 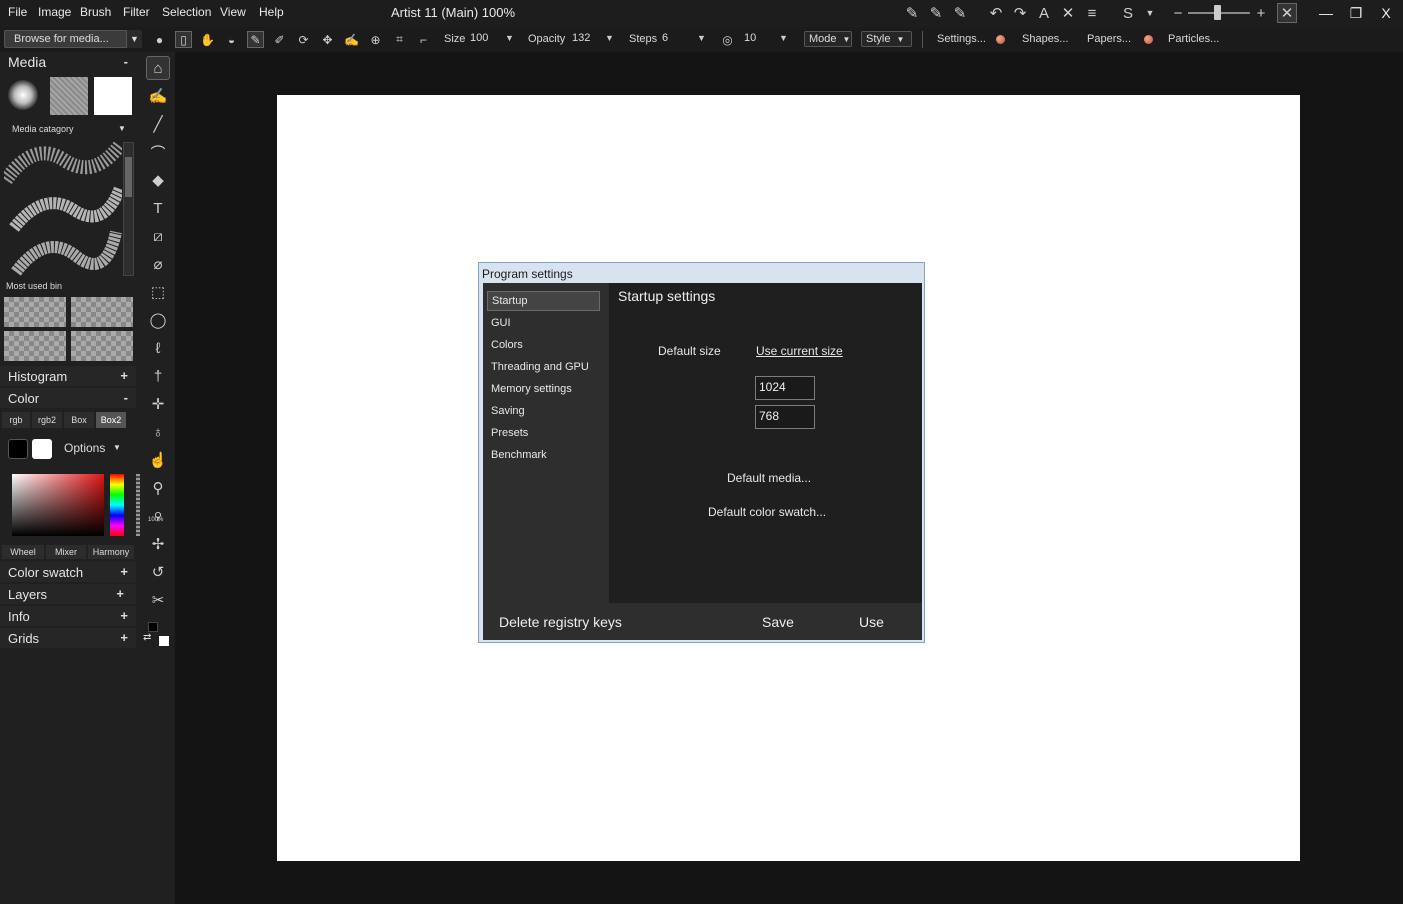 I want to click on color-swatch-expand-icon: +, so click(x=124, y=571).